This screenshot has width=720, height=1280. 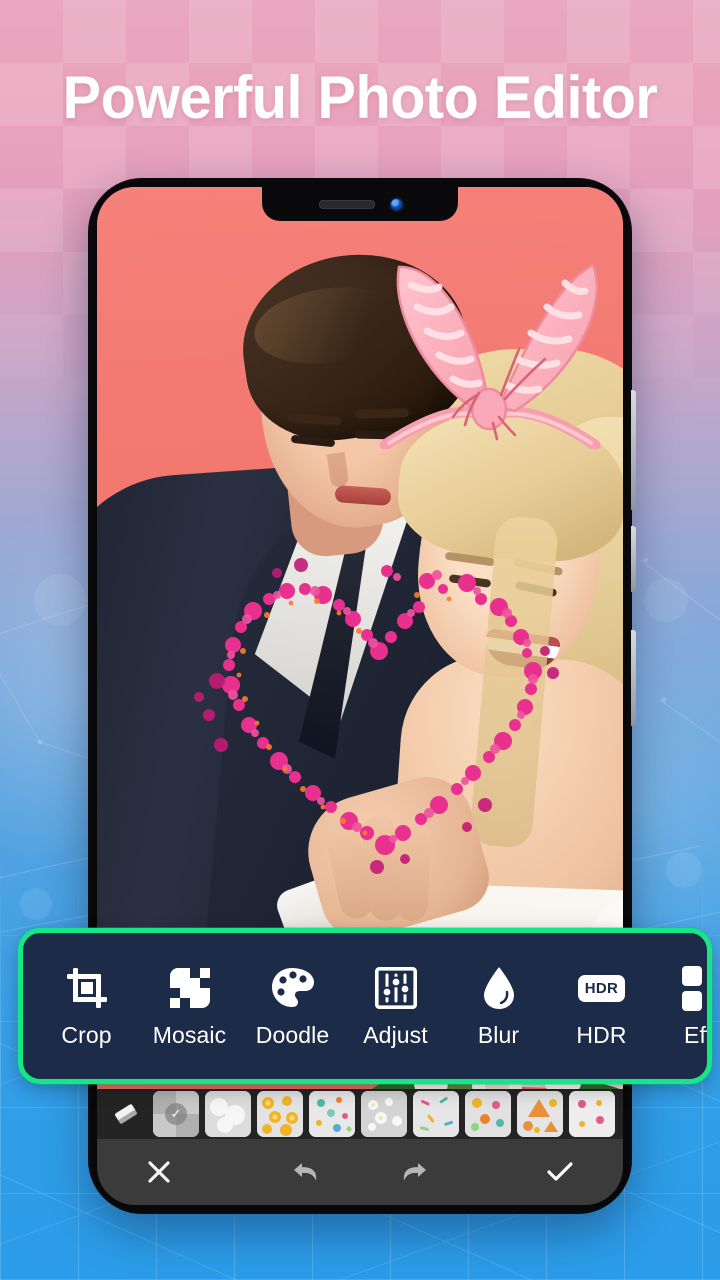 I want to click on tool-label: Doodle, so click(x=292, y=1035).